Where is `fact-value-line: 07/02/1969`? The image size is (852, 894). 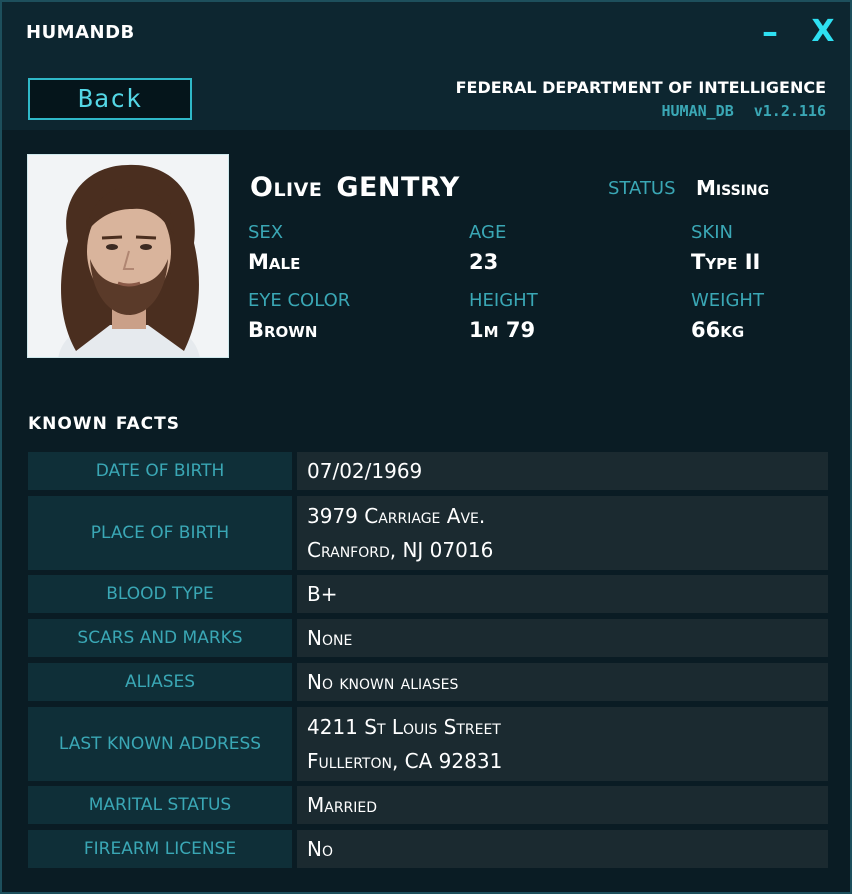 fact-value-line: 07/02/1969 is located at coordinates (365, 471).